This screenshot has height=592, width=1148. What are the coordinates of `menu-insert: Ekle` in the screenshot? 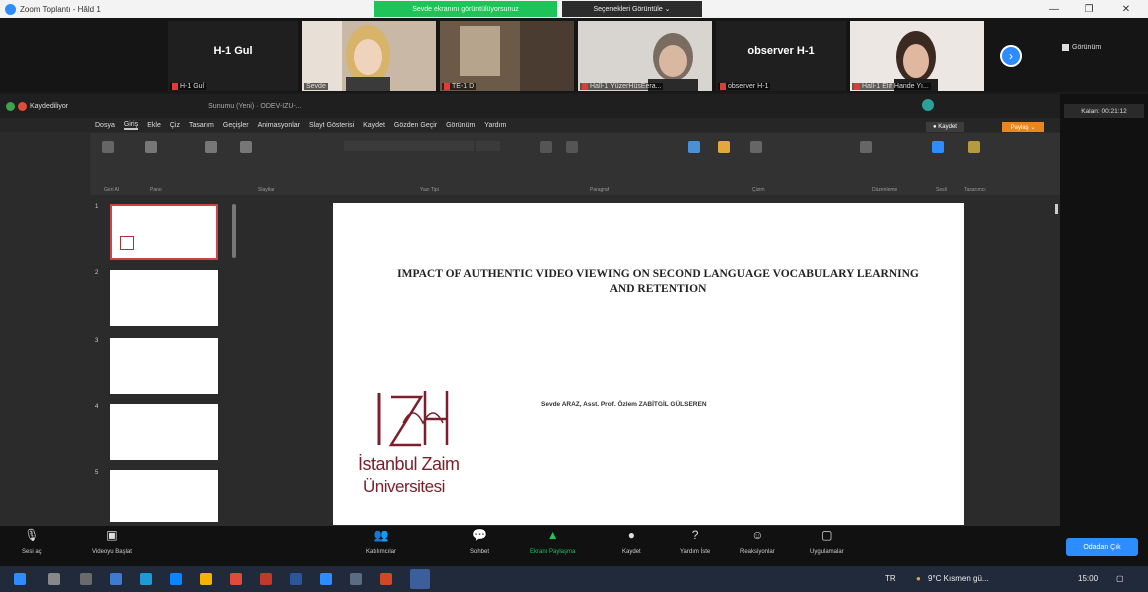 It's located at (154, 125).